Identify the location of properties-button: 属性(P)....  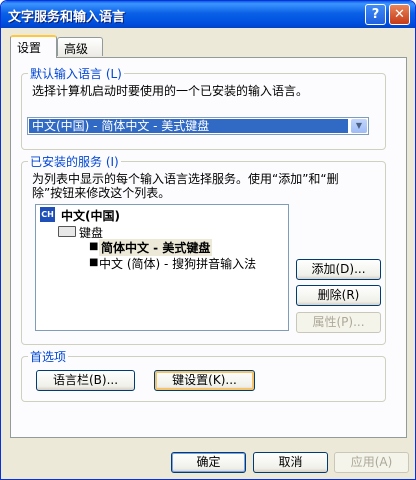
(338, 322).